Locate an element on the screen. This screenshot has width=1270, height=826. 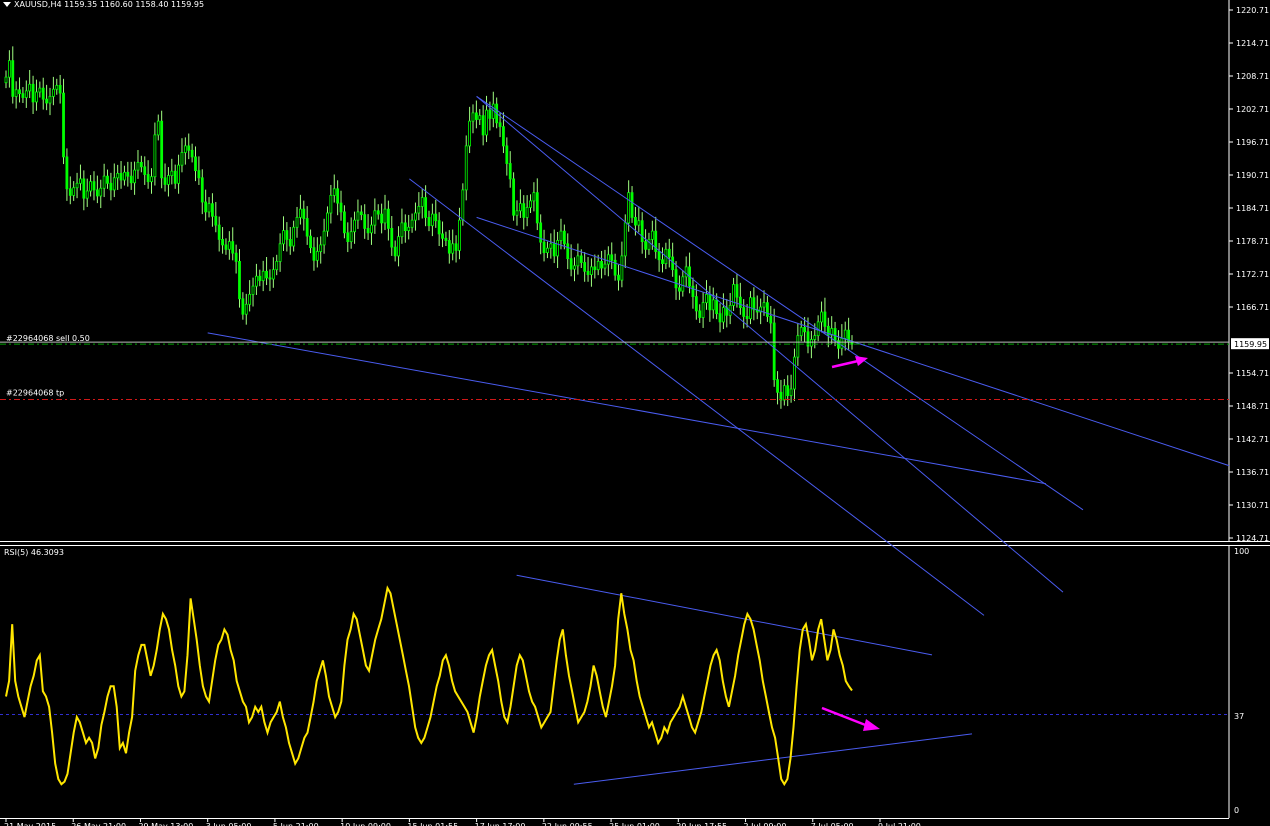
price-tick-label: 1130.71 is located at coordinates (1252, 505).